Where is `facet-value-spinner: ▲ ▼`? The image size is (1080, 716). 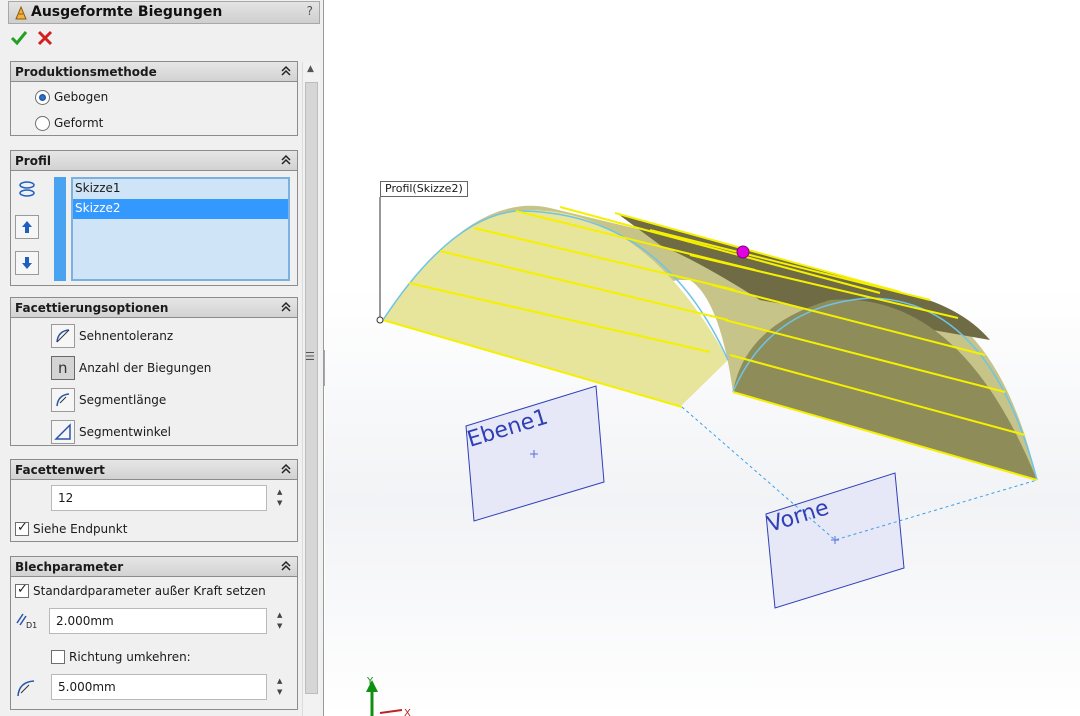 facet-value-spinner: ▲ ▼ is located at coordinates (281, 498).